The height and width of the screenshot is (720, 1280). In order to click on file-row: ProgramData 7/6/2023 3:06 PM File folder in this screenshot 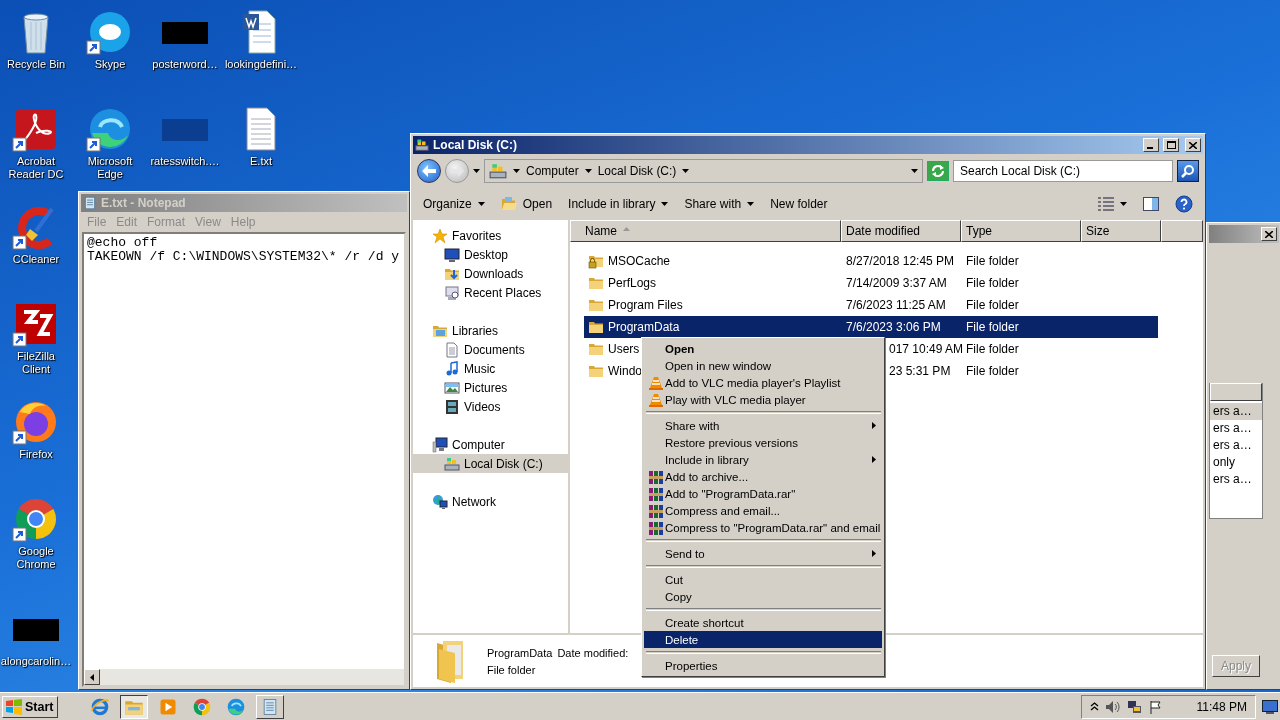, I will do `click(871, 327)`.